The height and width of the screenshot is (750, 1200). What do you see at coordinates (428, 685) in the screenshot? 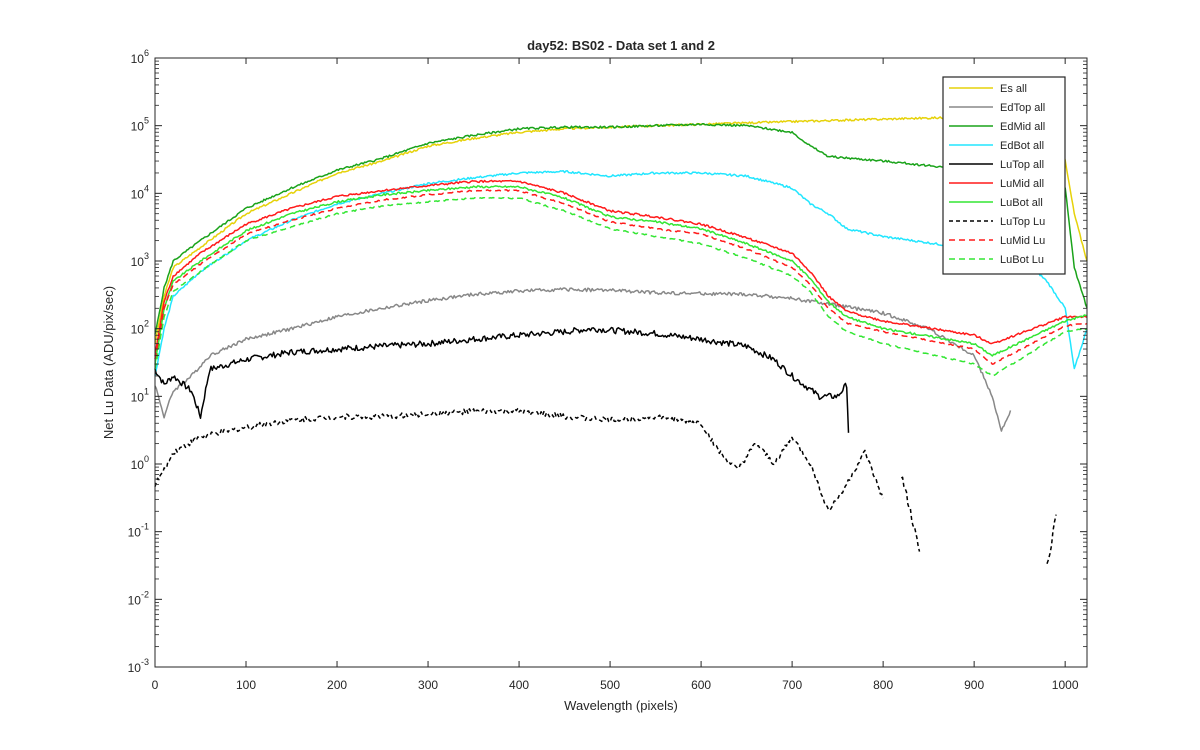
I see `x-tick-label: 300` at bounding box center [428, 685].